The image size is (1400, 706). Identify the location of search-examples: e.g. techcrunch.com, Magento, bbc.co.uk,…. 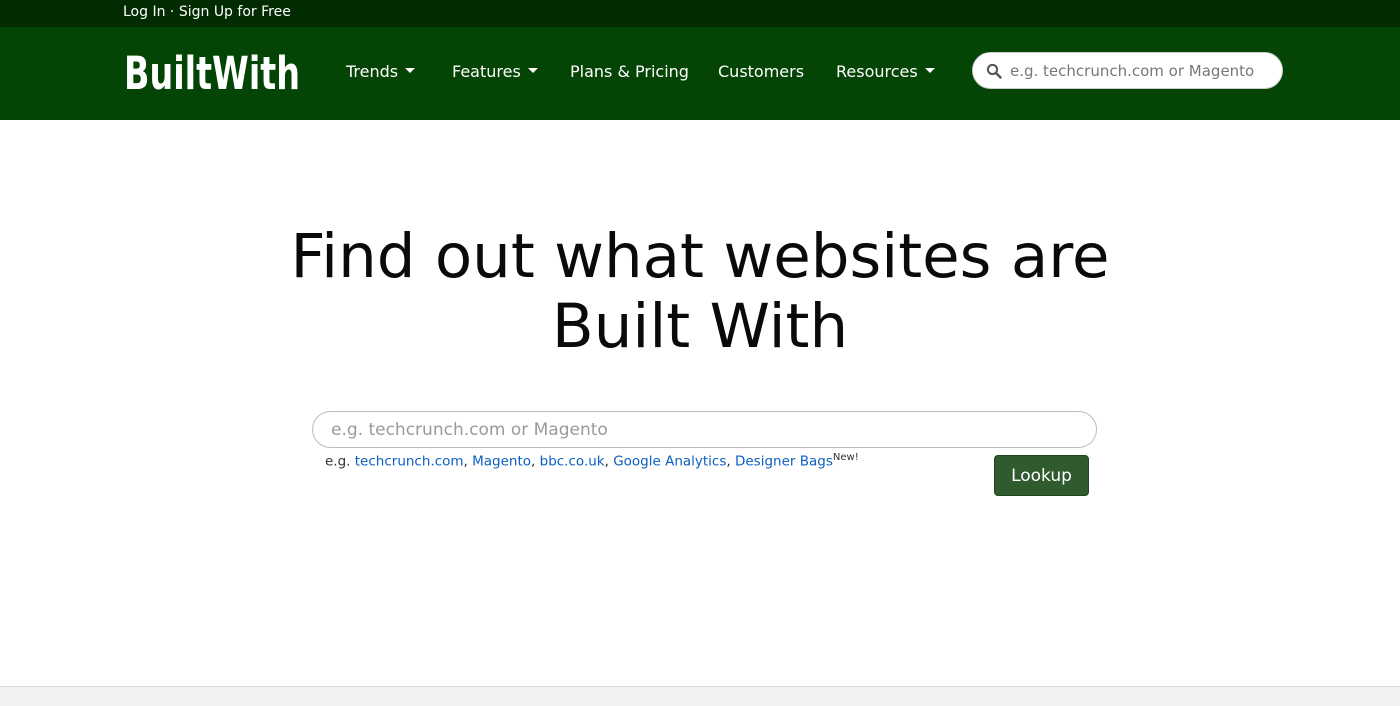
(592, 461).